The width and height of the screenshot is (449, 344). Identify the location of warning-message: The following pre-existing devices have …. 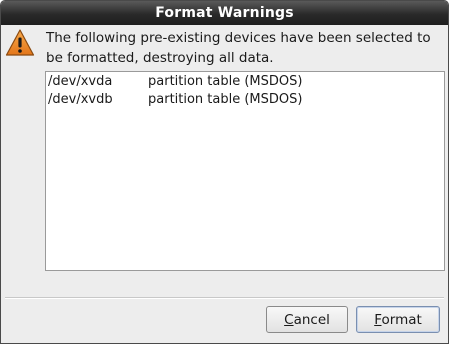
(238, 48).